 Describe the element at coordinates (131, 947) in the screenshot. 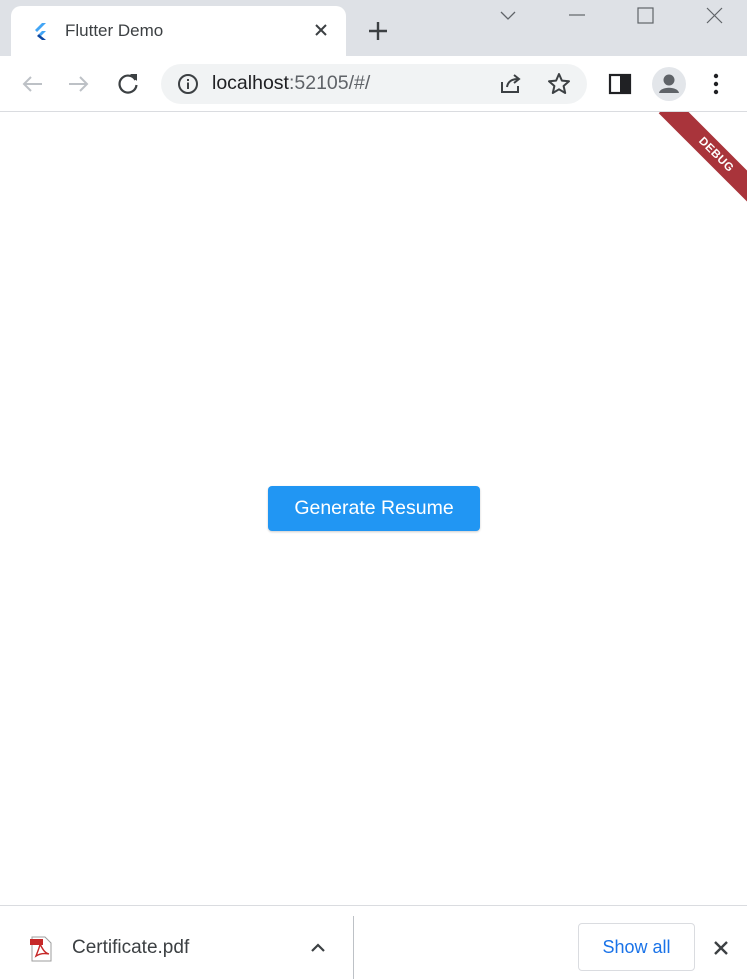

I see `download-filename: Certificate.pdf` at that location.